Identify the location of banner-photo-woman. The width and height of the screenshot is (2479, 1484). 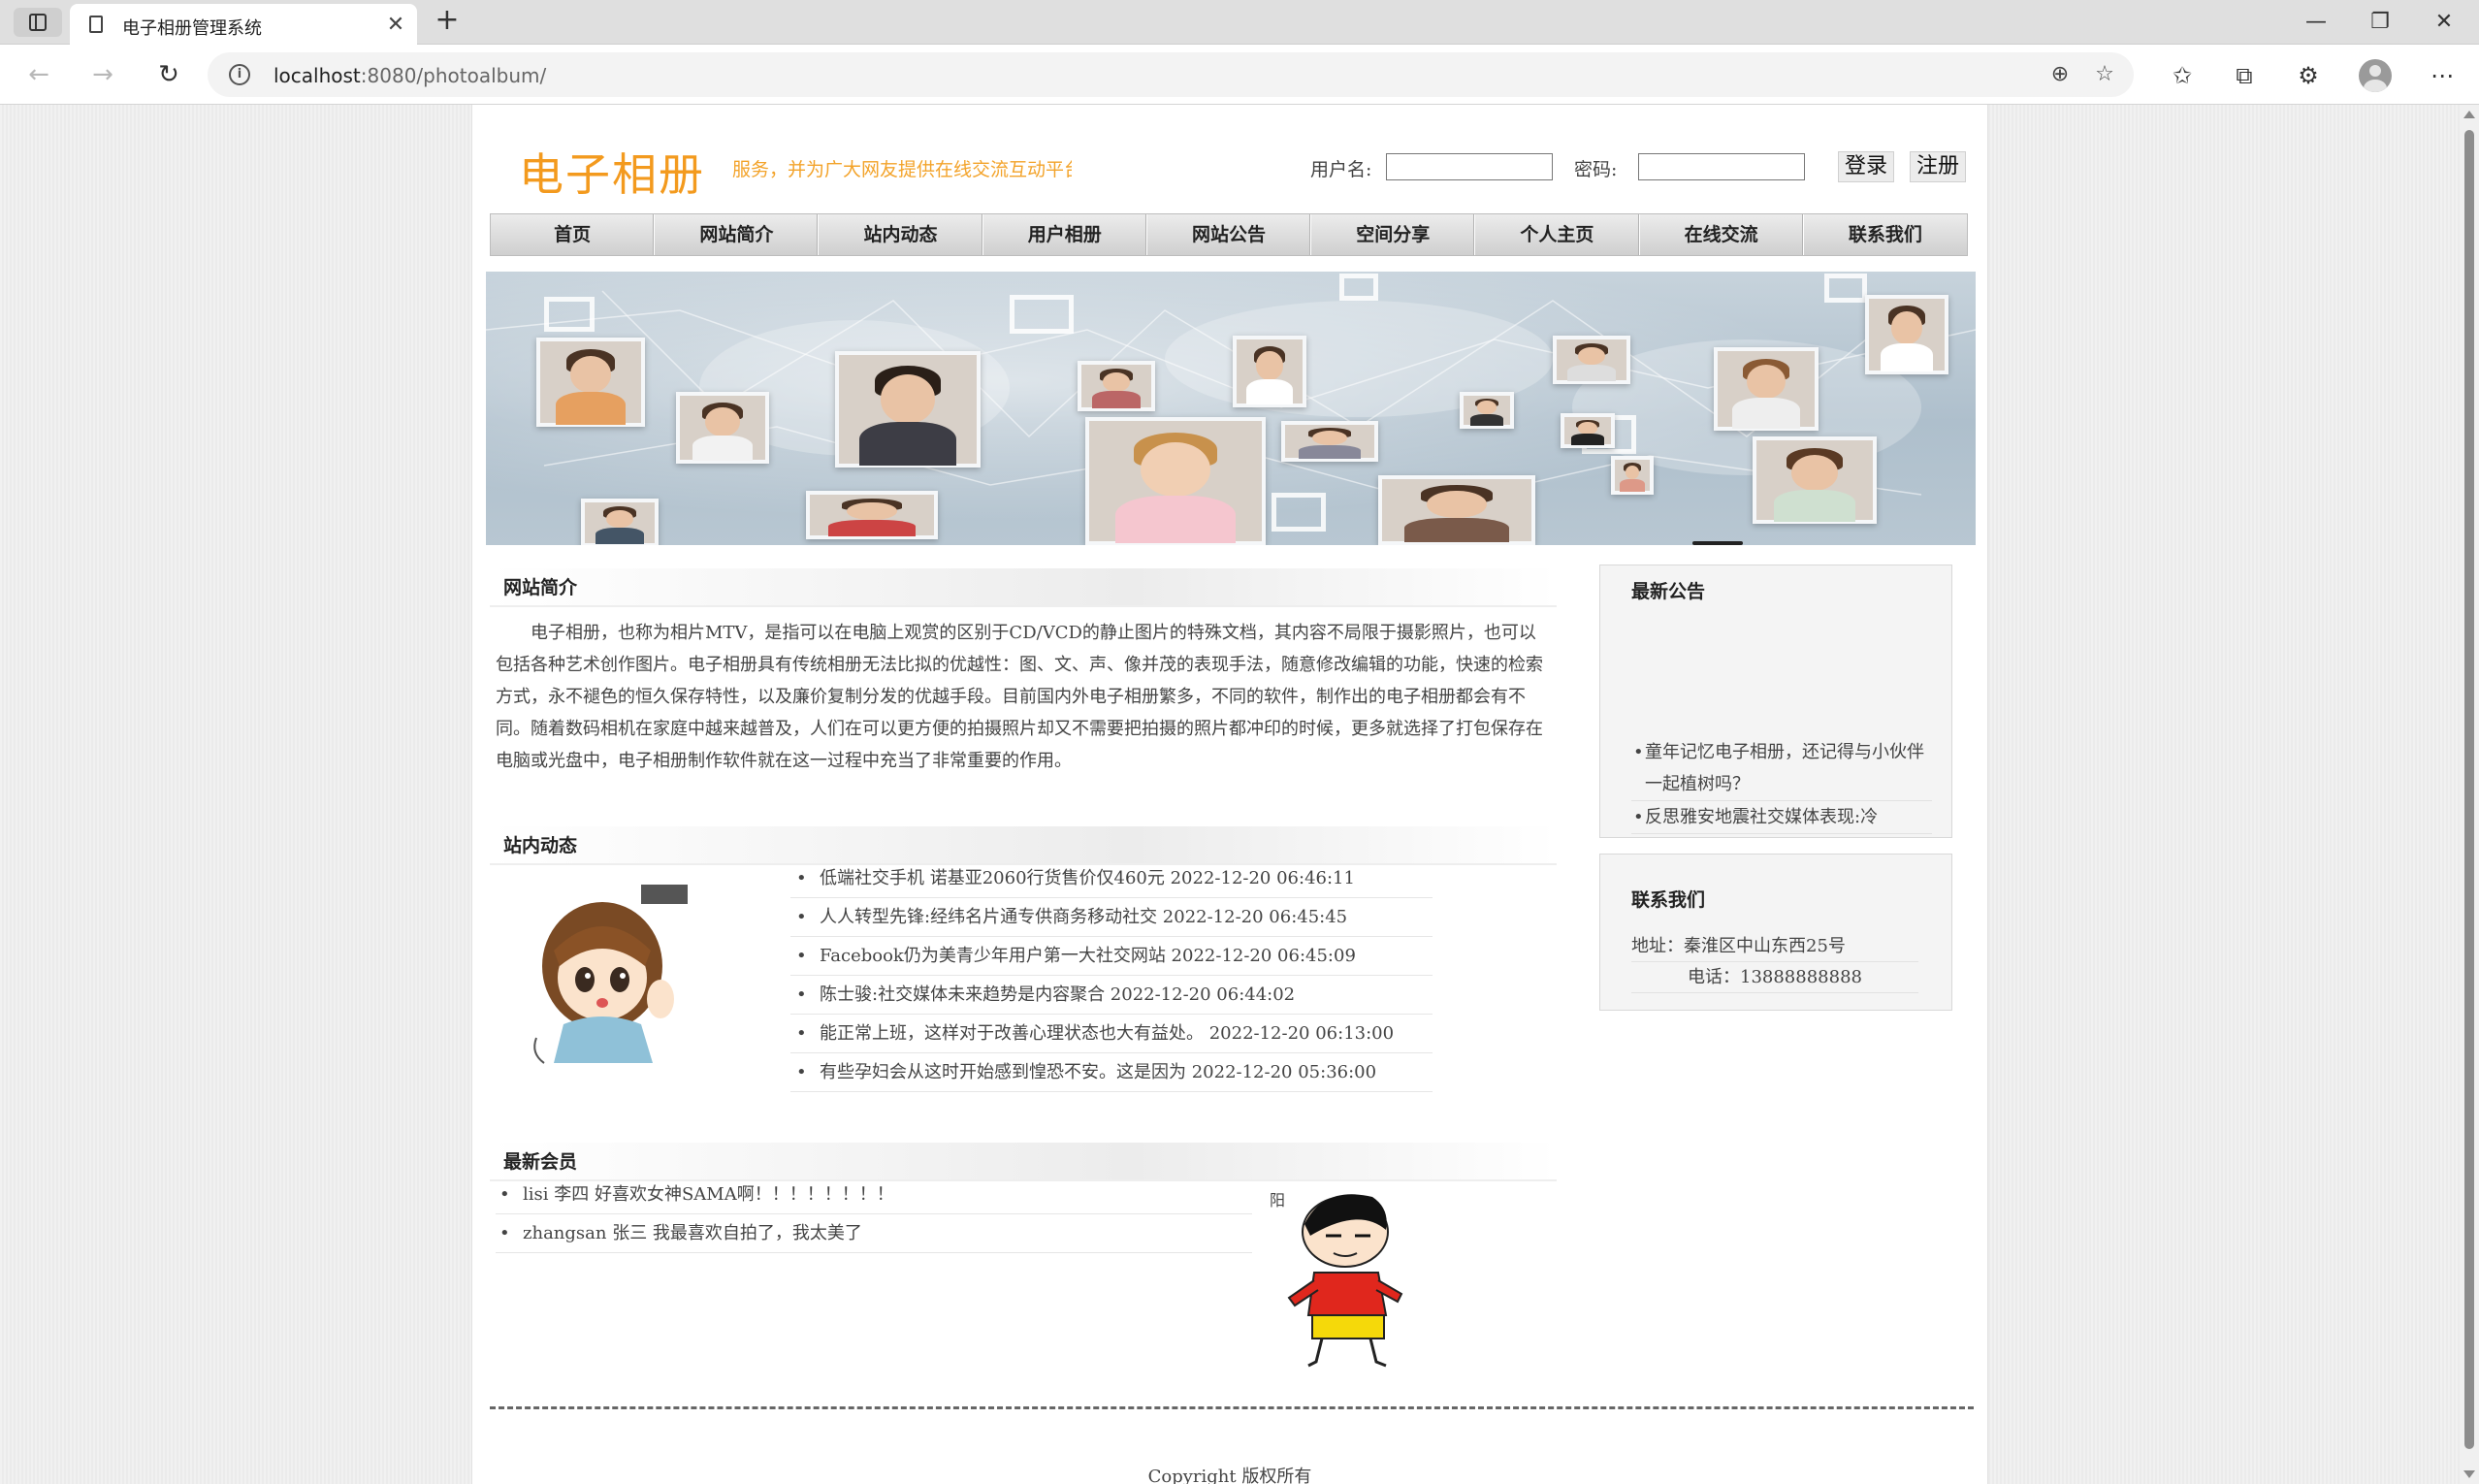
(908, 410).